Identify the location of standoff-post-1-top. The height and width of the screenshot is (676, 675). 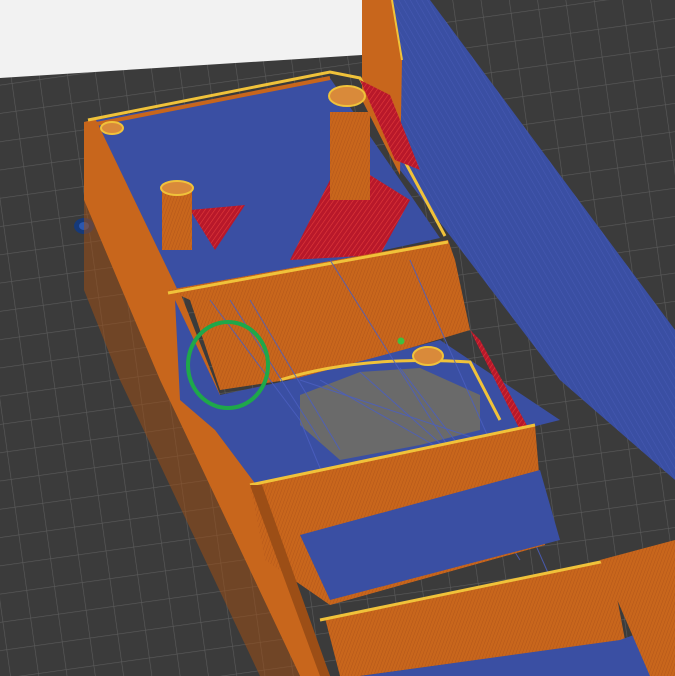
(177, 188).